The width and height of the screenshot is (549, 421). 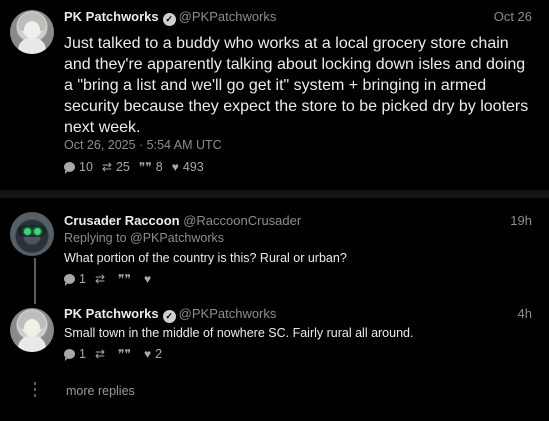 I want to click on reply-count: 10, so click(x=86, y=167).